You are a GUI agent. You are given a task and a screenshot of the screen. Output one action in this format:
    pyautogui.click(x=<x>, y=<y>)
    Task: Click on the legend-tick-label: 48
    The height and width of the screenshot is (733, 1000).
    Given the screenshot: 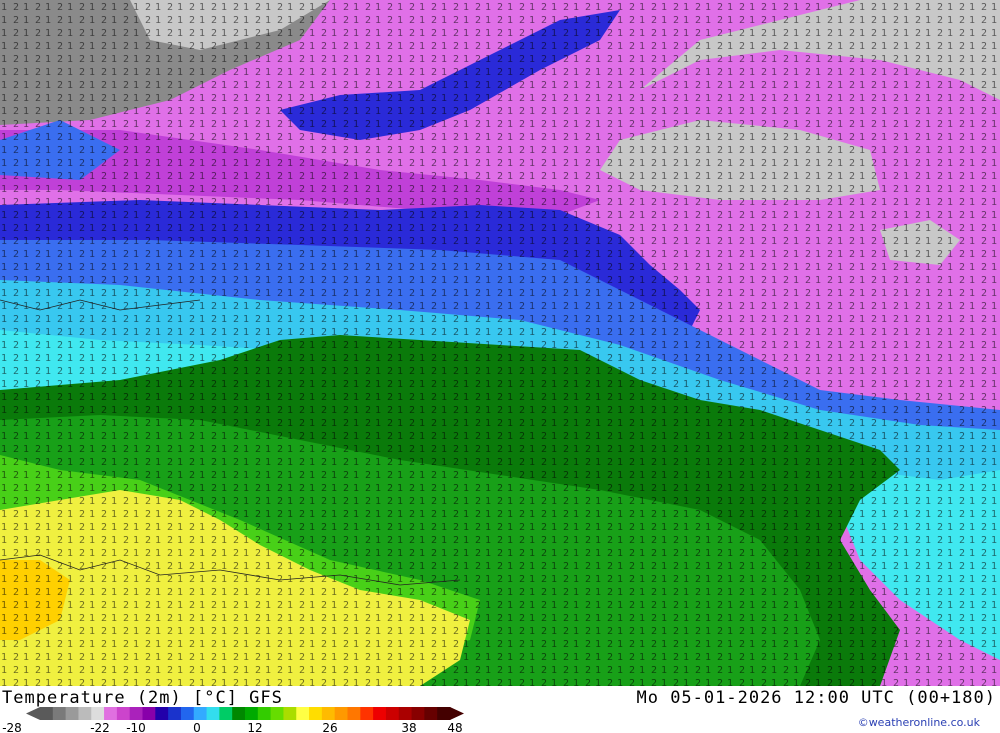 What is the action you would take?
    pyautogui.click(x=454, y=727)
    